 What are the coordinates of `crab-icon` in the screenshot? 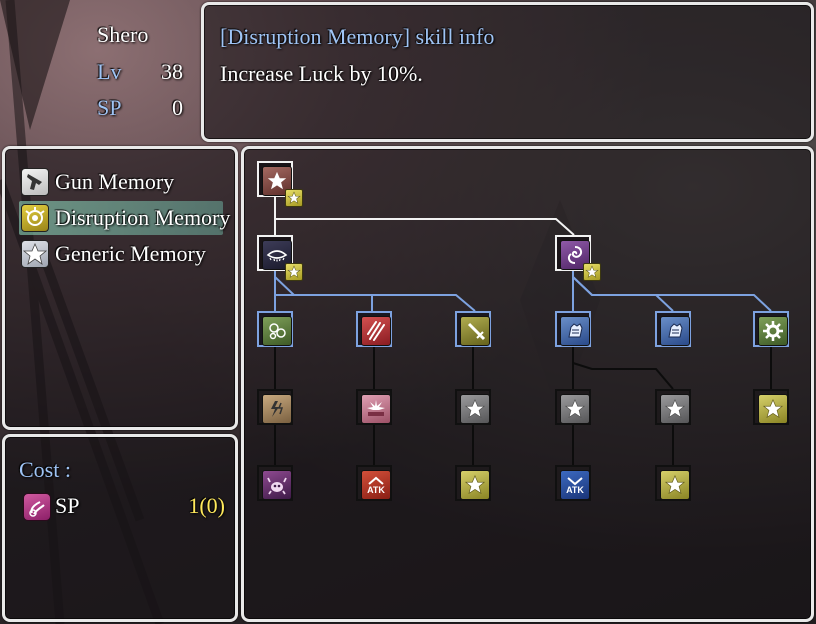 It's located at (277, 485).